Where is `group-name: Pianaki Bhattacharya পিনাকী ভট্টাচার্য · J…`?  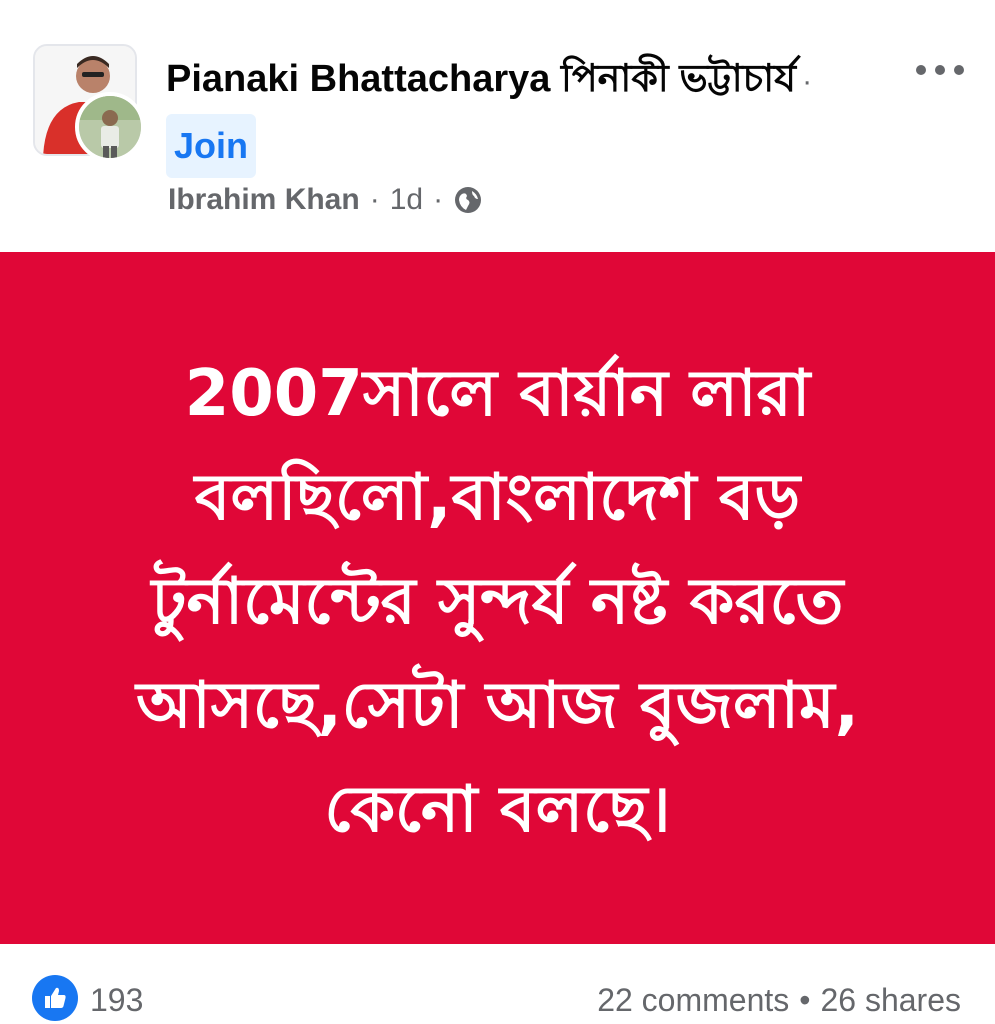
group-name: Pianaki Bhattacharya পিনাকী ভট্টাচার্য · J… is located at coordinates (516, 113).